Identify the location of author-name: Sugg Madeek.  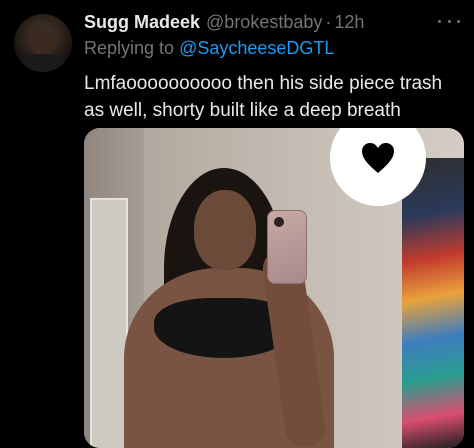
(142, 22).